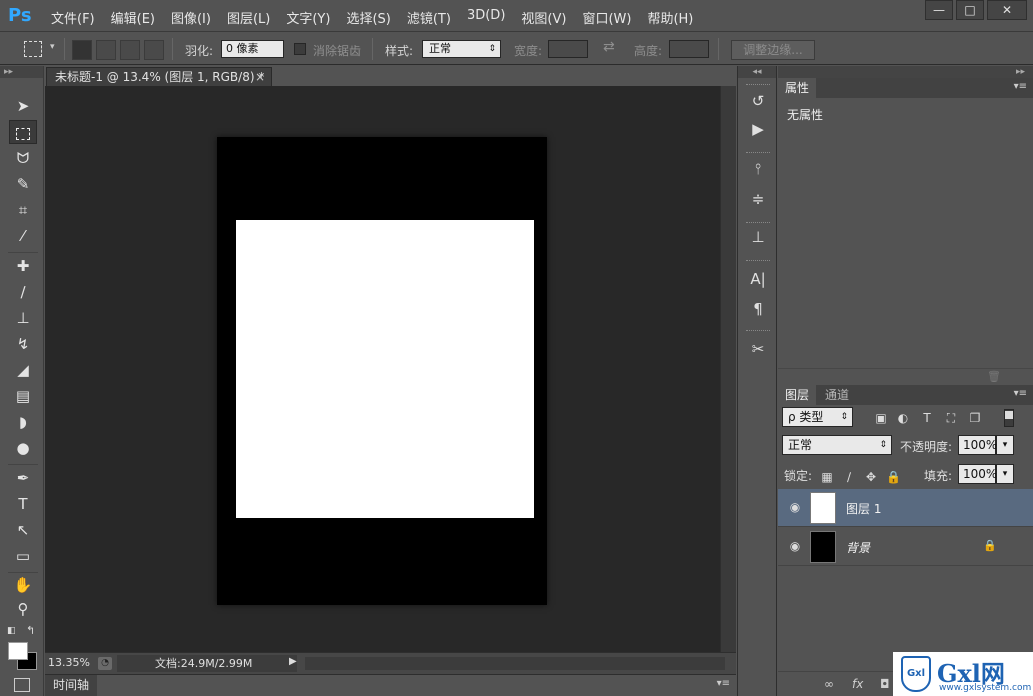 The width and height of the screenshot is (1033, 696). Describe the element at coordinates (23, 184) in the screenshot. I see `quick-select-tool-icon: ✎` at that location.